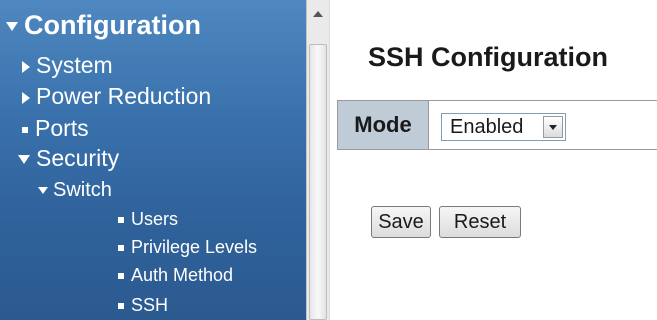 The width and height of the screenshot is (657, 320). Describe the element at coordinates (318, 182) in the screenshot. I see `scrollbar-thumb` at that location.